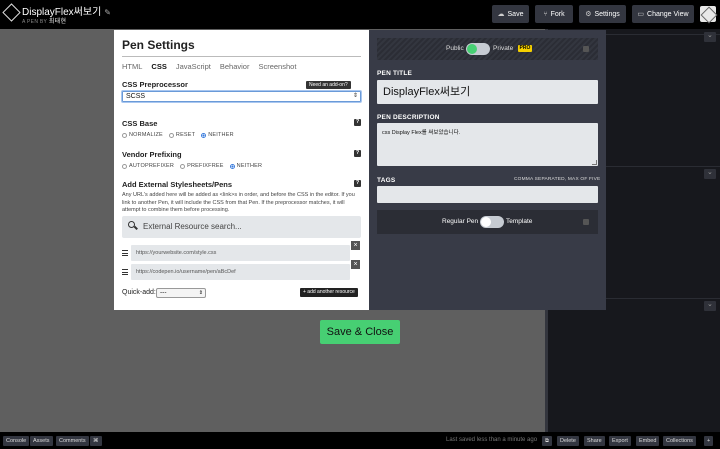  What do you see at coordinates (329, 292) in the screenshot?
I see `add-another-resource-button: + add another resource` at bounding box center [329, 292].